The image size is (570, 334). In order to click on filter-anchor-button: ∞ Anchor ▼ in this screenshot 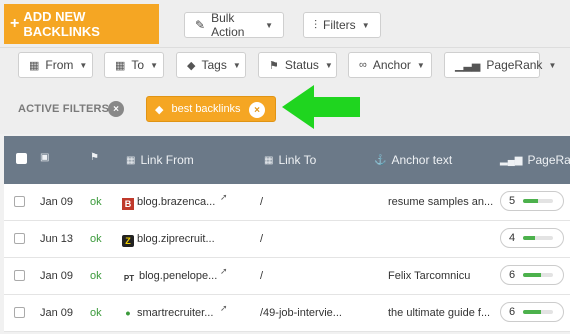, I will do `click(390, 65)`.